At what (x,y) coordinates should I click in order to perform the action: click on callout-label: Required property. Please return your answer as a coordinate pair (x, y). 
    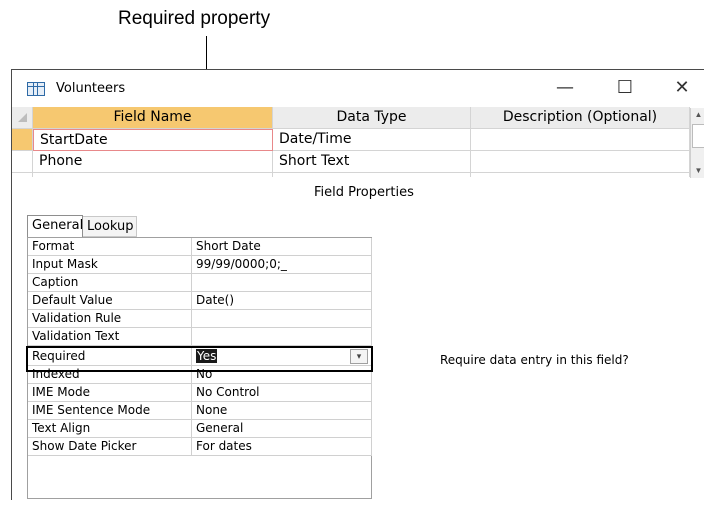
    Looking at the image, I should click on (194, 18).